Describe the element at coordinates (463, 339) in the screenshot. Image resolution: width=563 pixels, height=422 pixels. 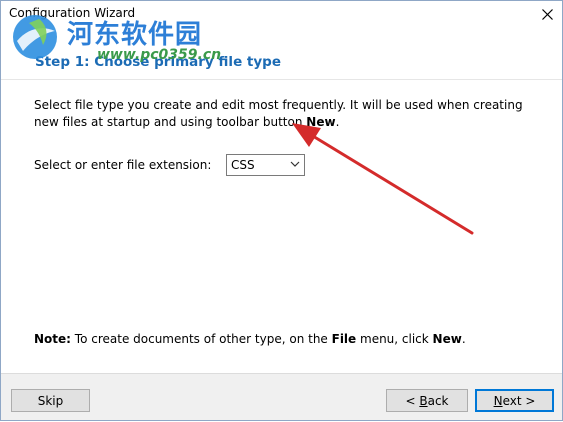
I see `note-end: .` at that location.